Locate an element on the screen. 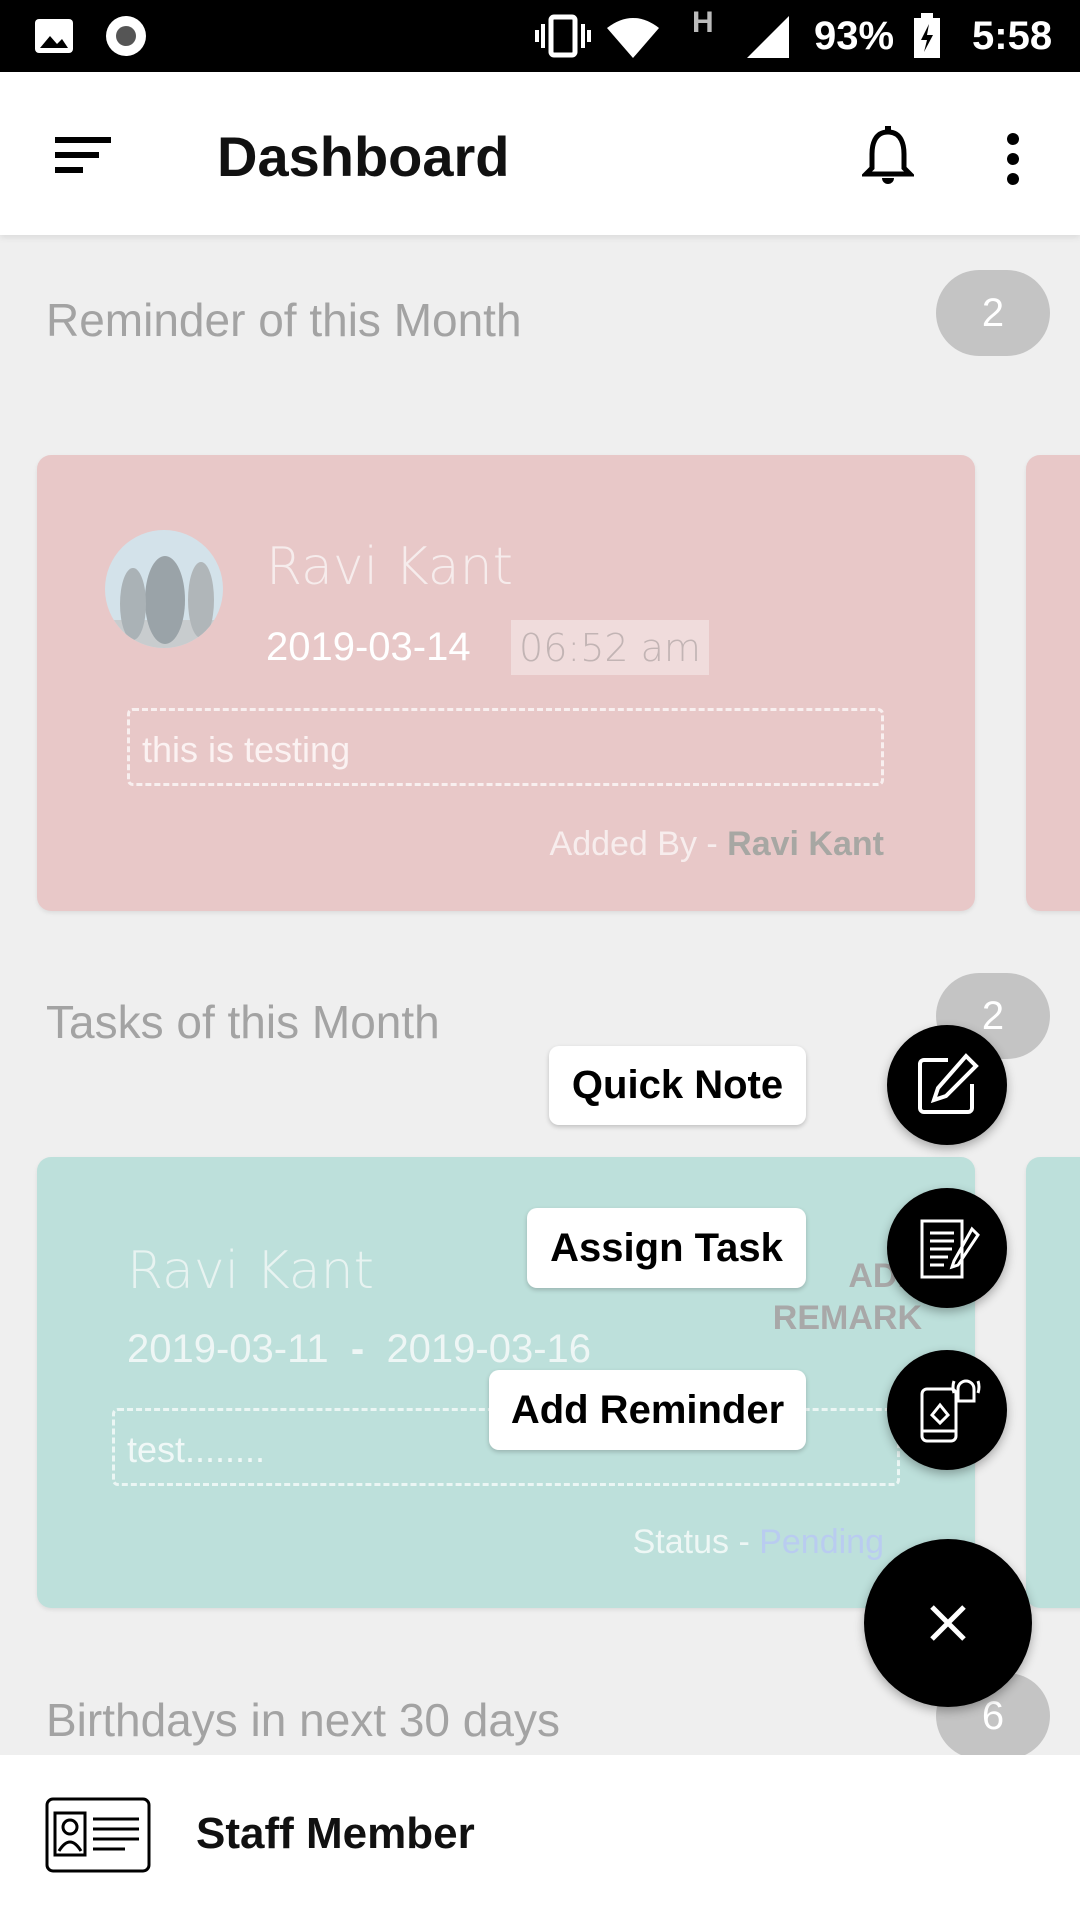  bottom-bar: Staff Member is located at coordinates (540, 1837).